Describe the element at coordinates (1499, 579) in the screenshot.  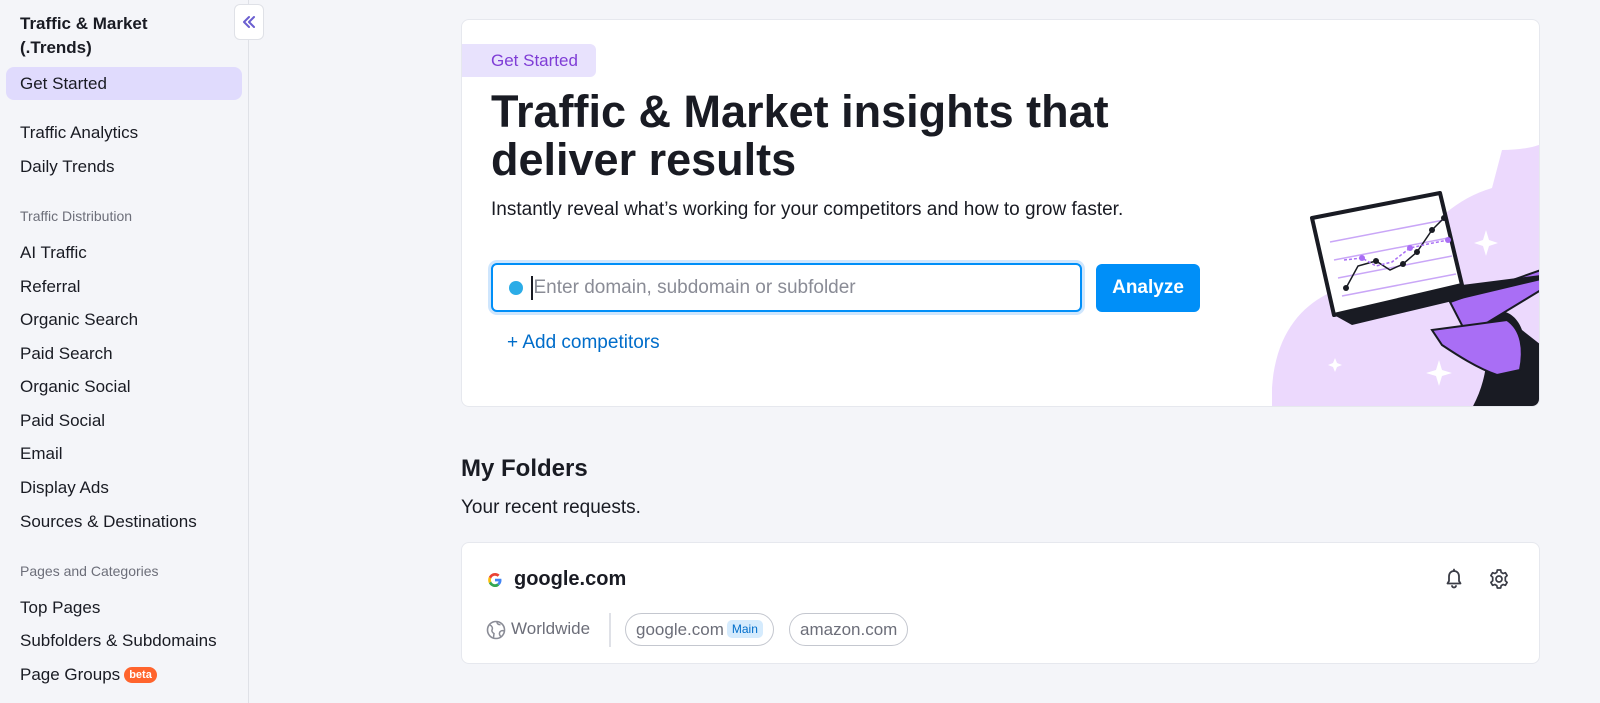
I see `gear-icon` at that location.